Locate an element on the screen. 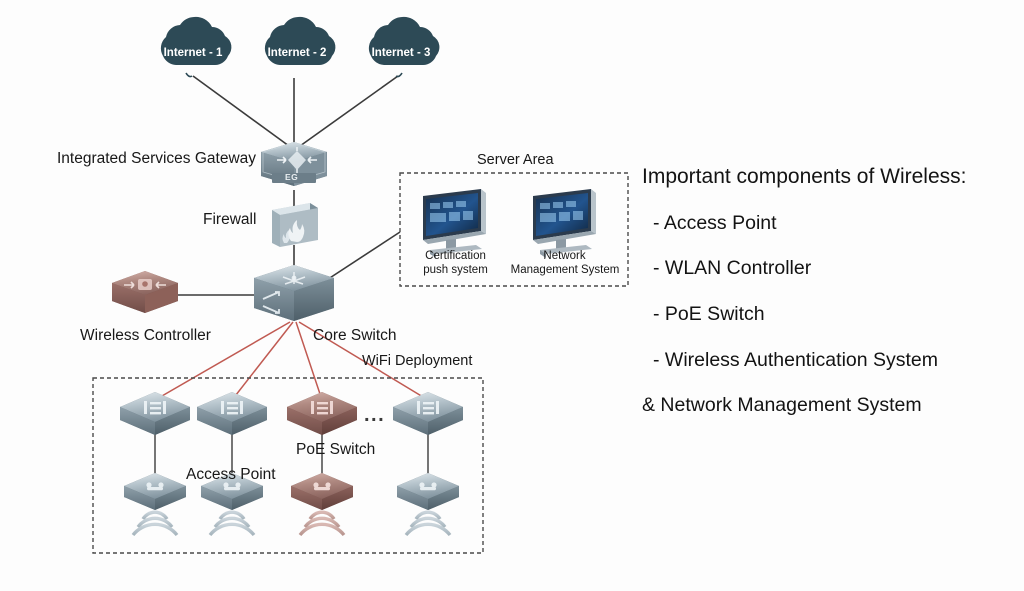  access-point-4-icon is located at coordinates (428, 505).